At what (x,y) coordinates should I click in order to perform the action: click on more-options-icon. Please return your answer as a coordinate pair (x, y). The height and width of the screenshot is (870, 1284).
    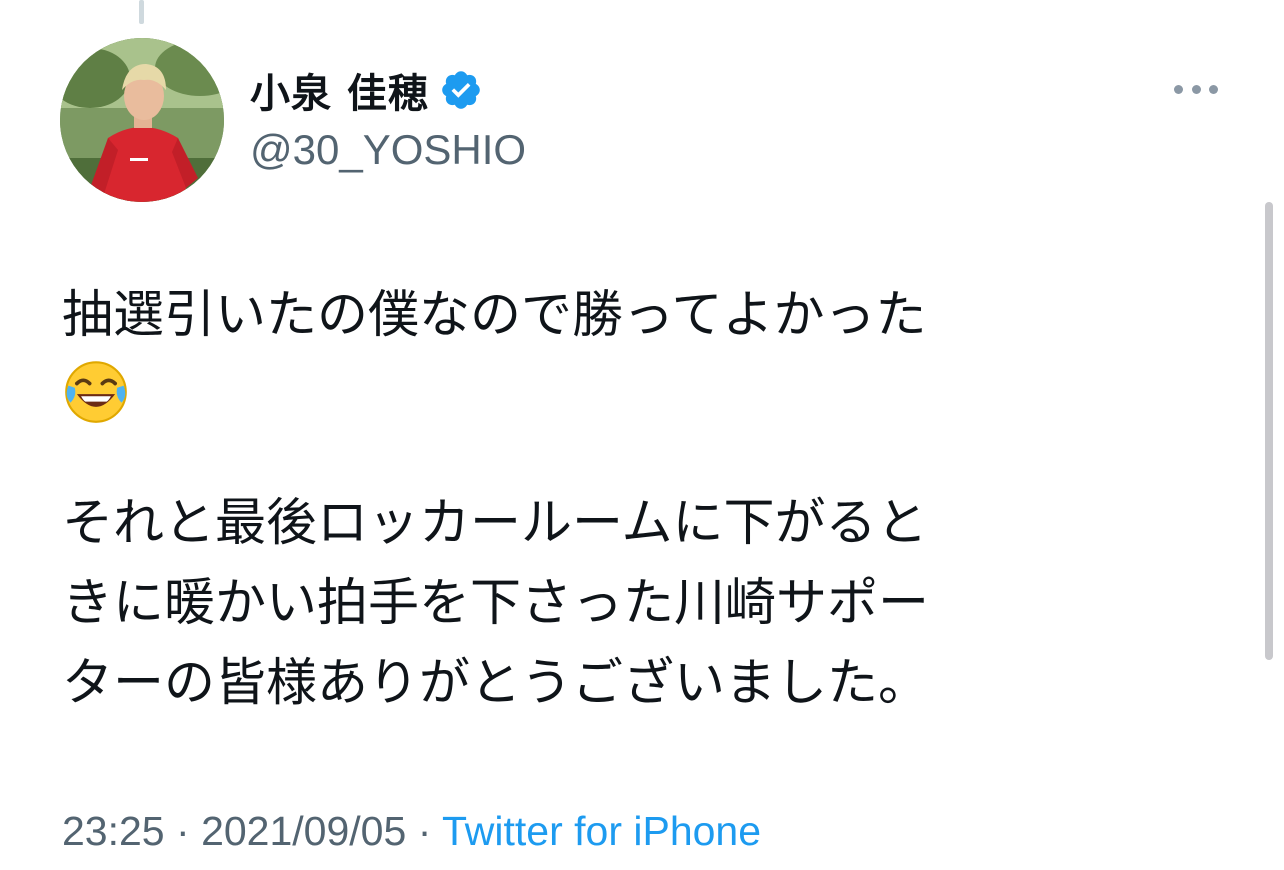
    Looking at the image, I should click on (1196, 89).